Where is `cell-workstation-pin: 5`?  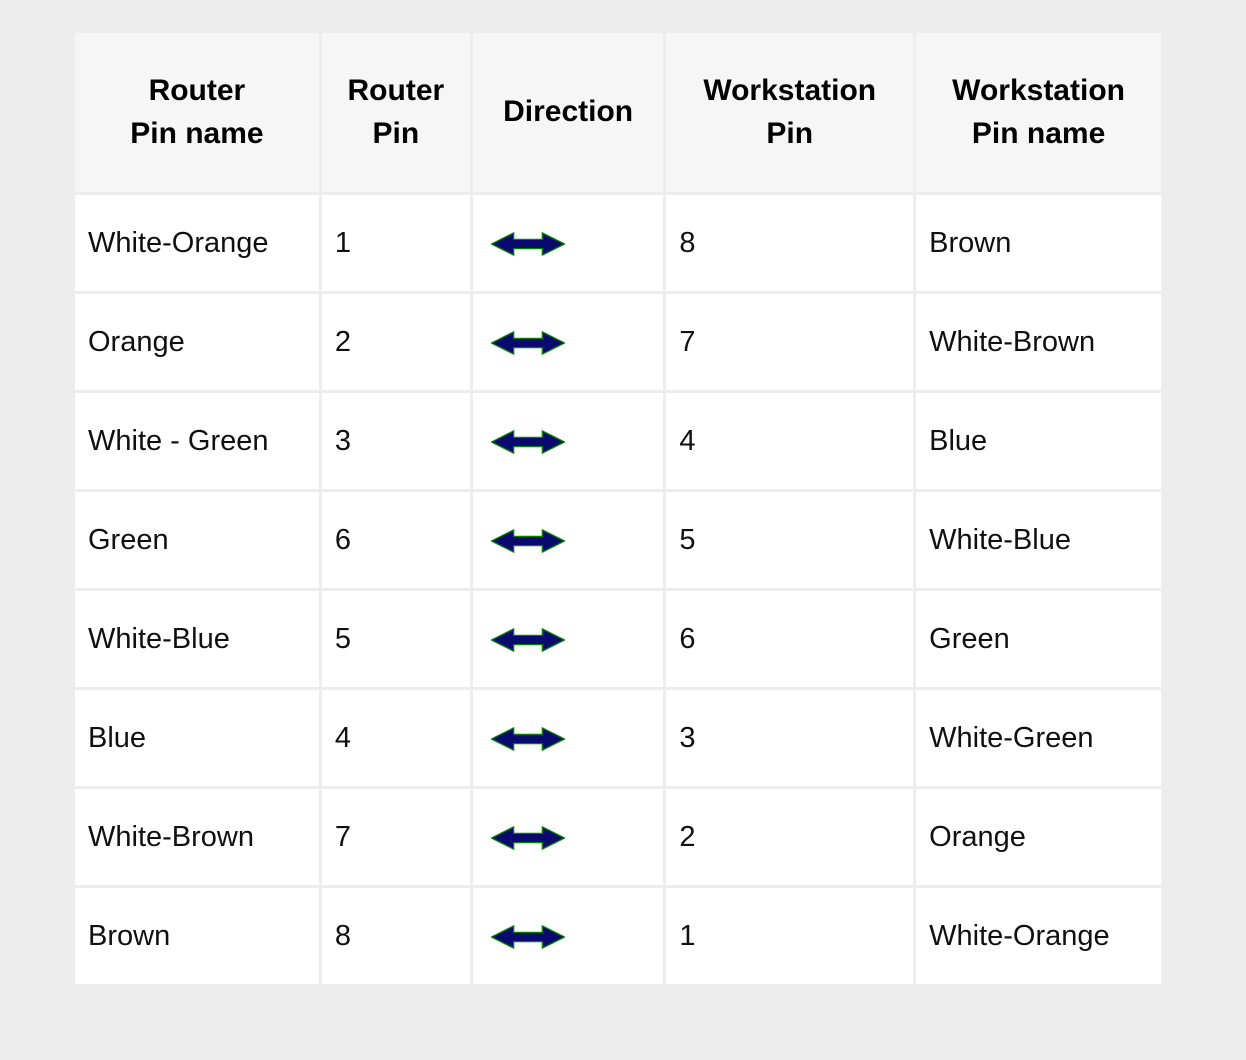
cell-workstation-pin: 5 is located at coordinates (790, 540).